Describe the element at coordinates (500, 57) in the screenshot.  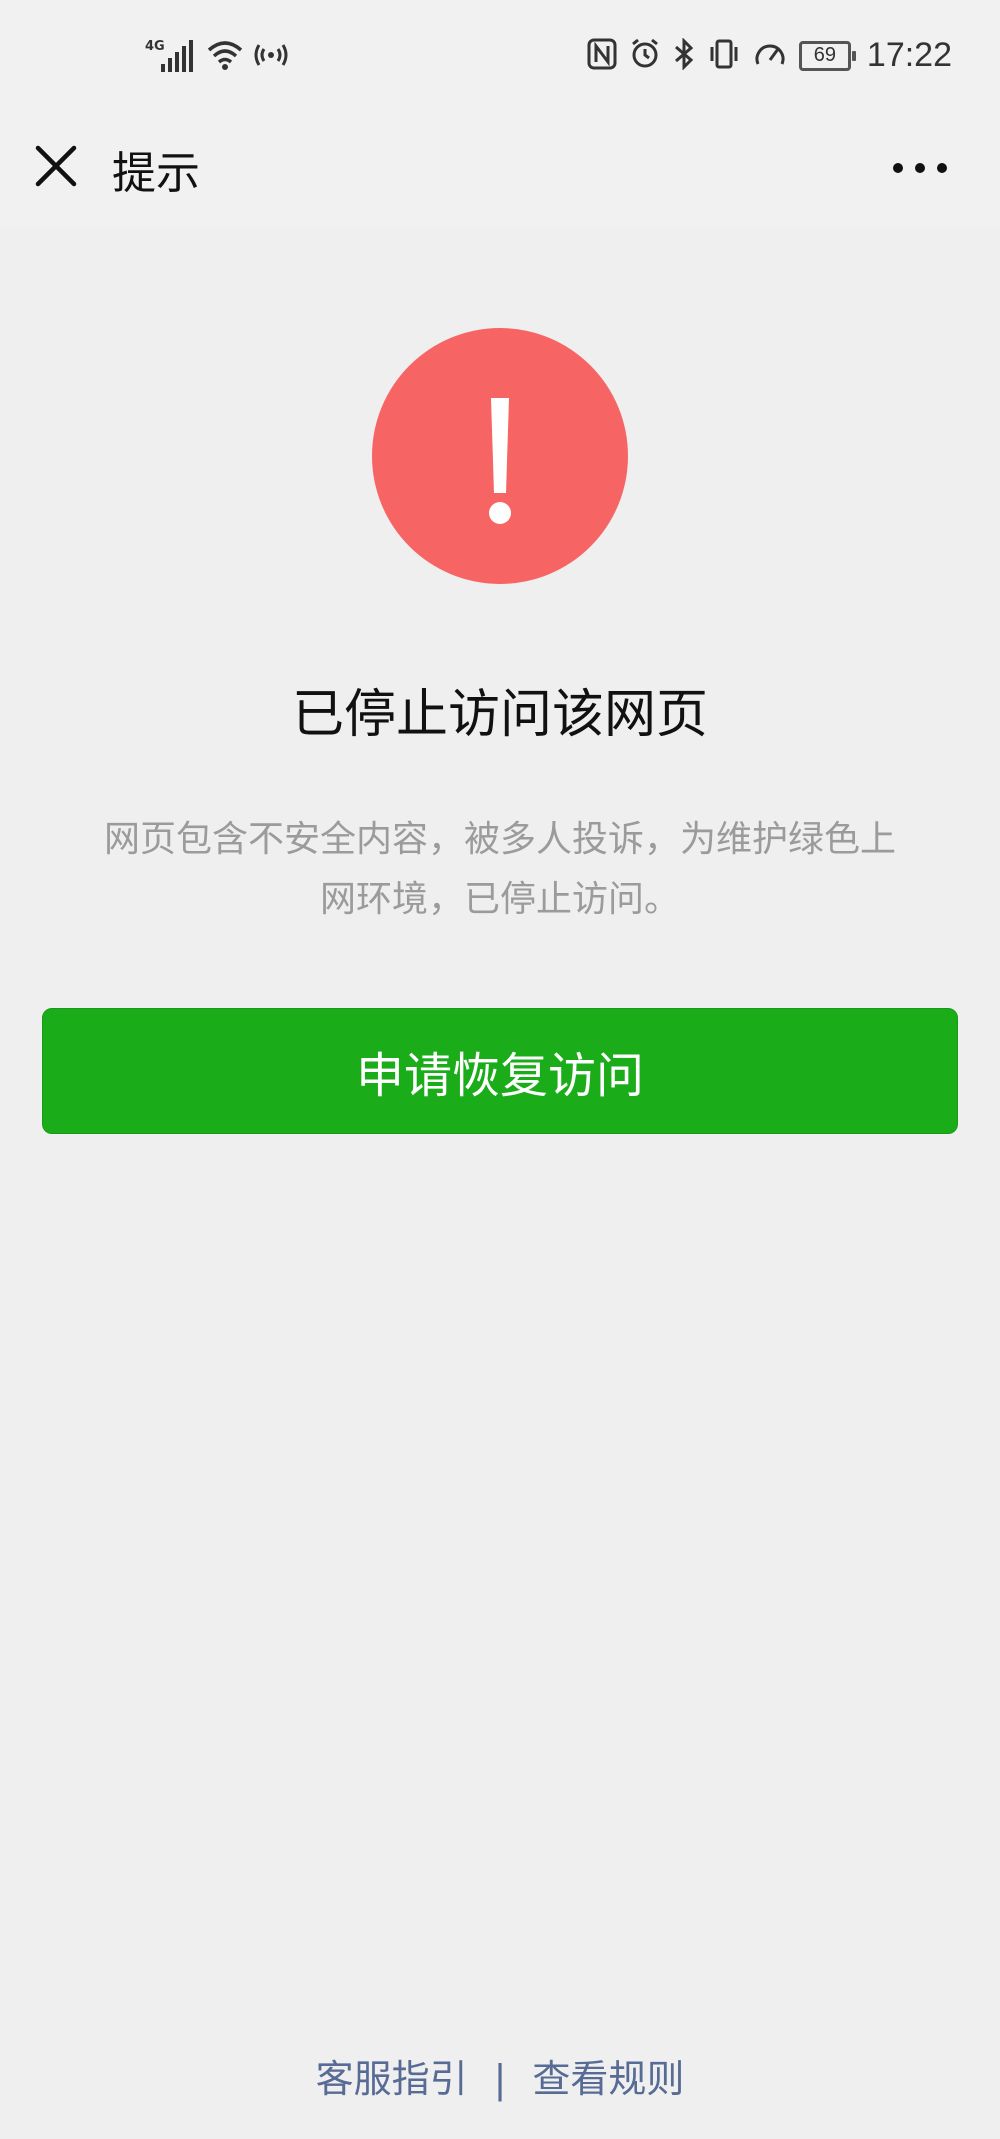
I see `status-bar: 4G 69 17:22` at that location.